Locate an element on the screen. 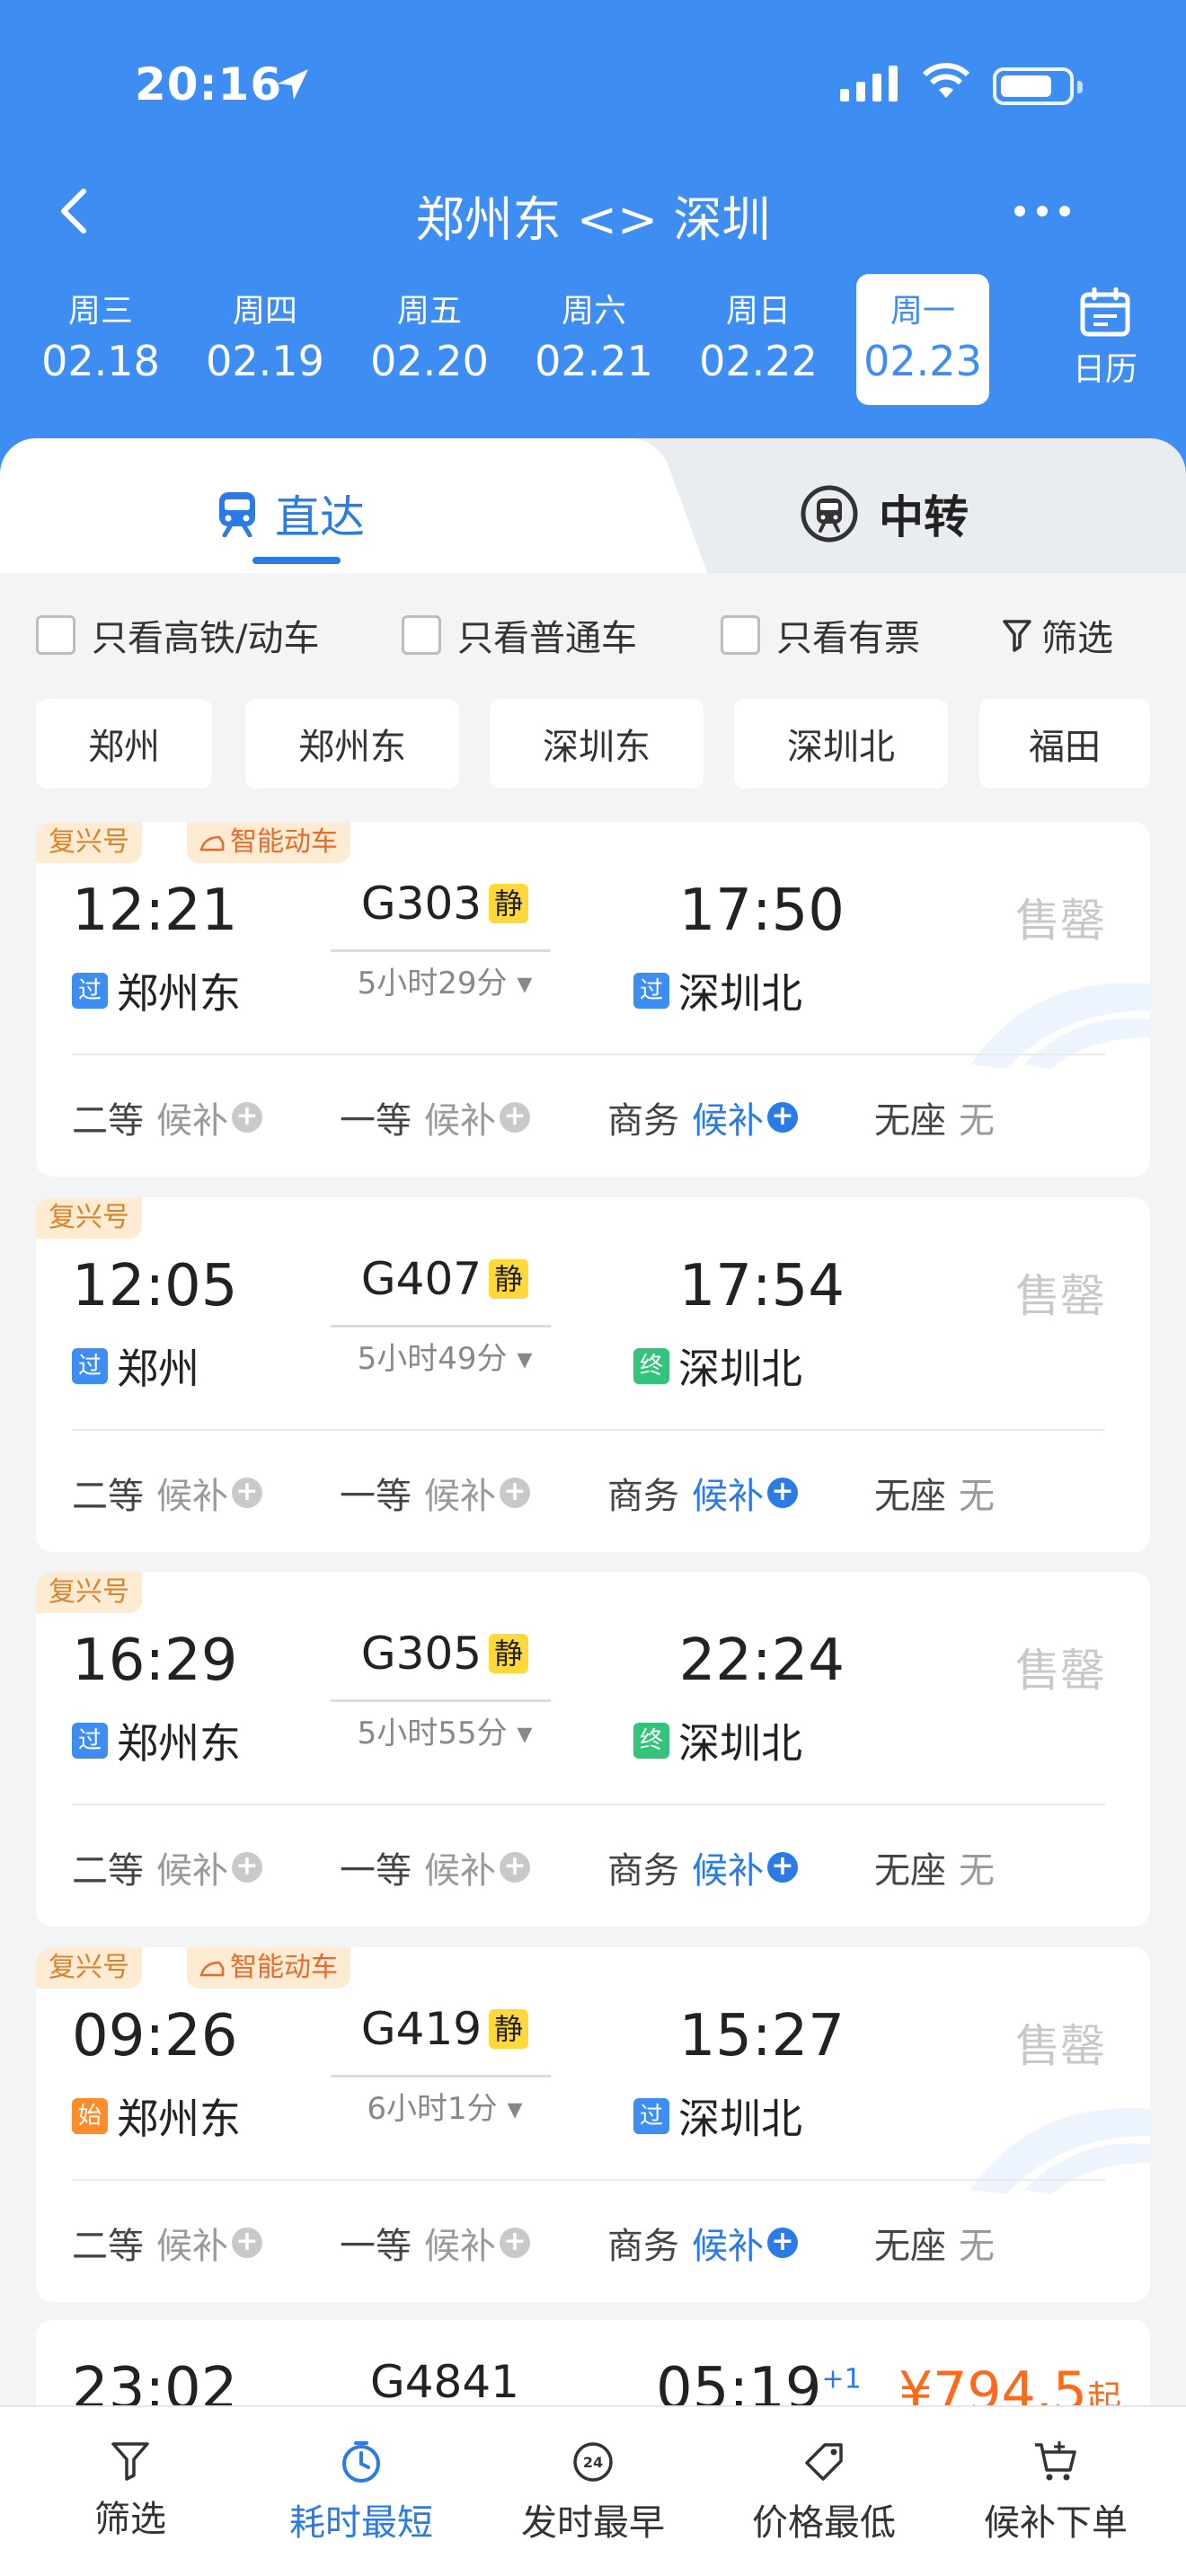  route-type-tabs: 直达 中转 is located at coordinates (593, 506).